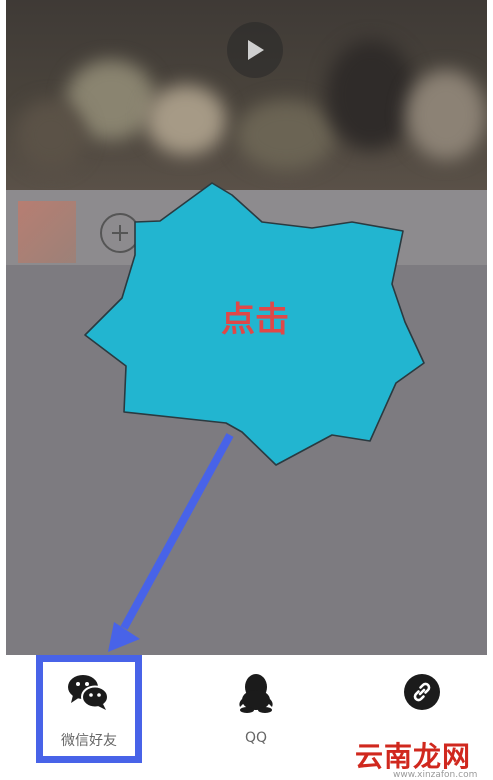  Describe the element at coordinates (413, 756) in the screenshot. I see `watermark-brand: 云南龙网` at that location.